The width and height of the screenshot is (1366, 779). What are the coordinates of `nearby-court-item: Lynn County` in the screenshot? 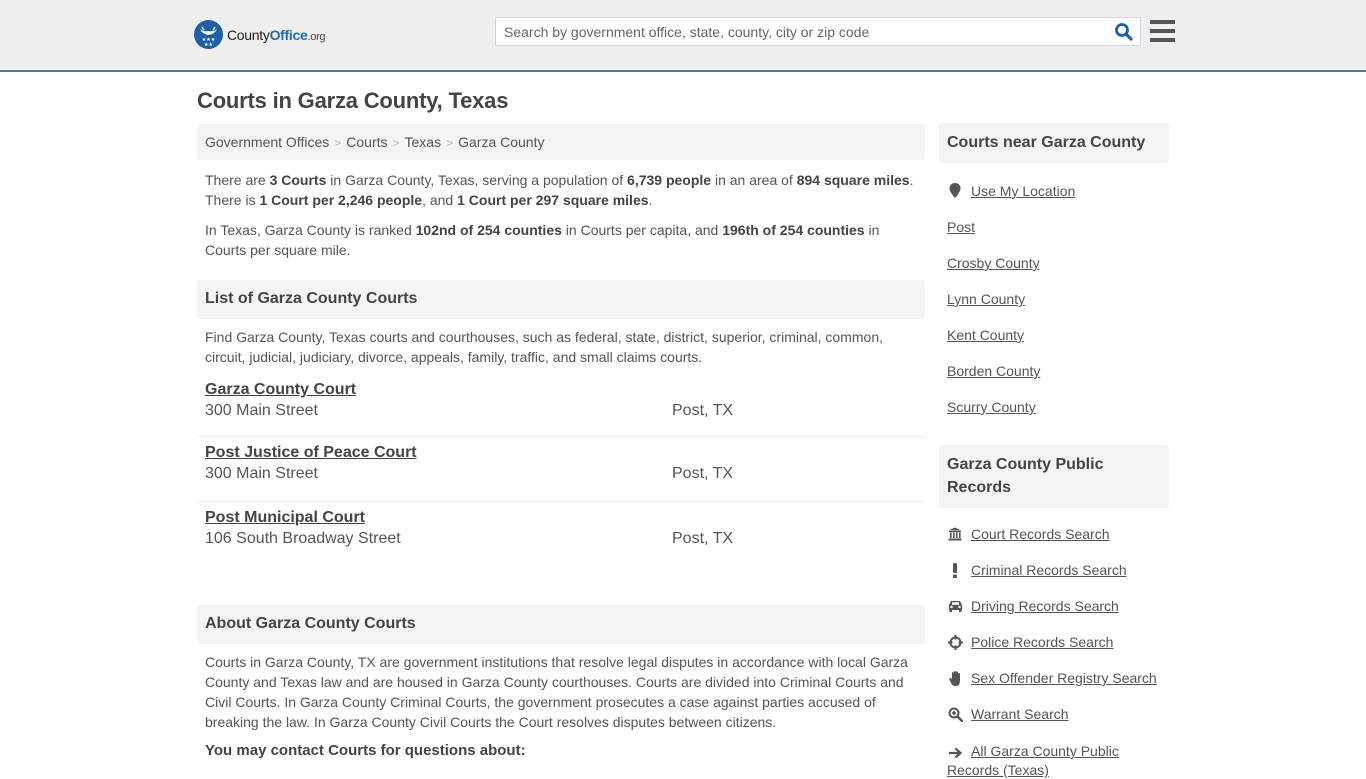 It's located at (1054, 299).